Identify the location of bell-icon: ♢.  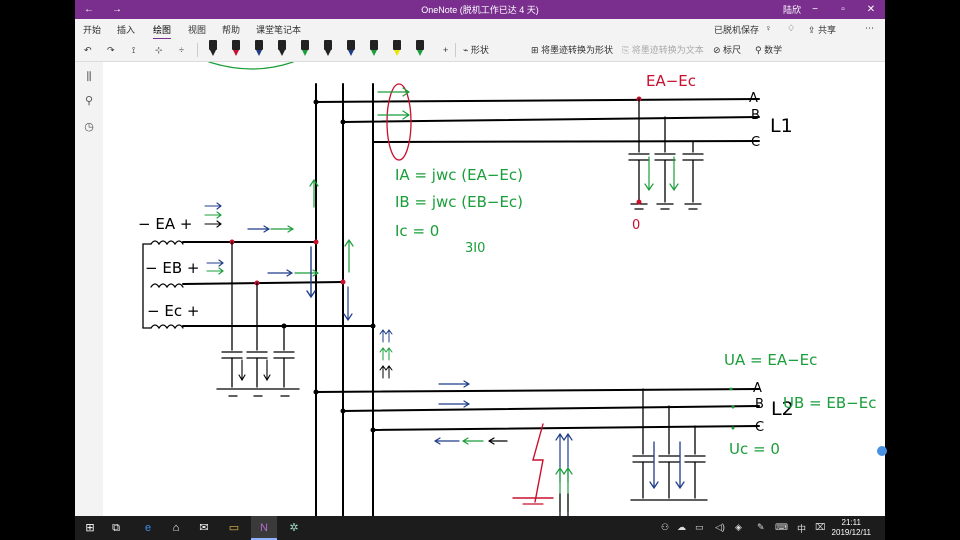
(791, 28).